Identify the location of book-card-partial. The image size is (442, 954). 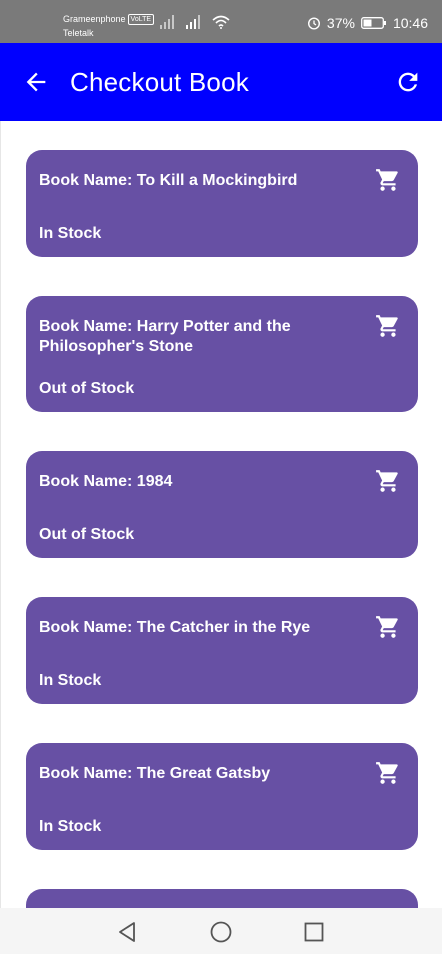
(222, 898).